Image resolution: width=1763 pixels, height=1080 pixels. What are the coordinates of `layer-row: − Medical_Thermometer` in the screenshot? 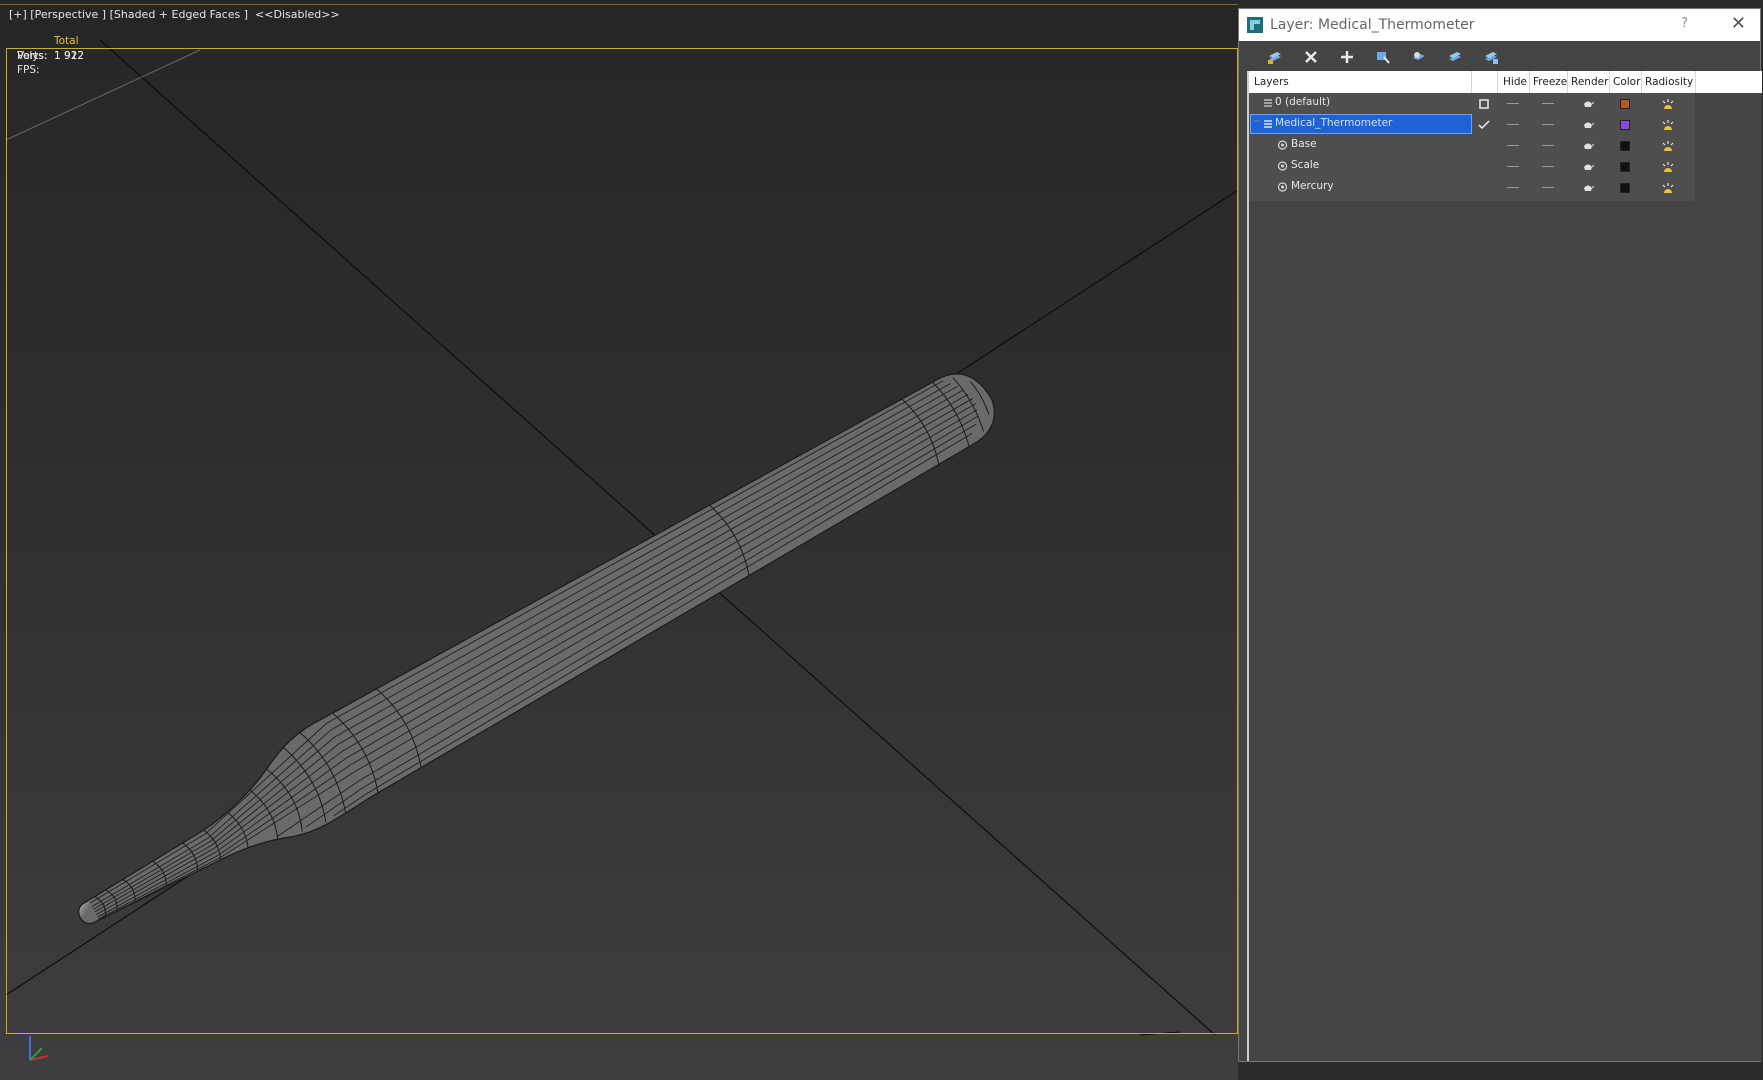 It's located at (1472, 124).